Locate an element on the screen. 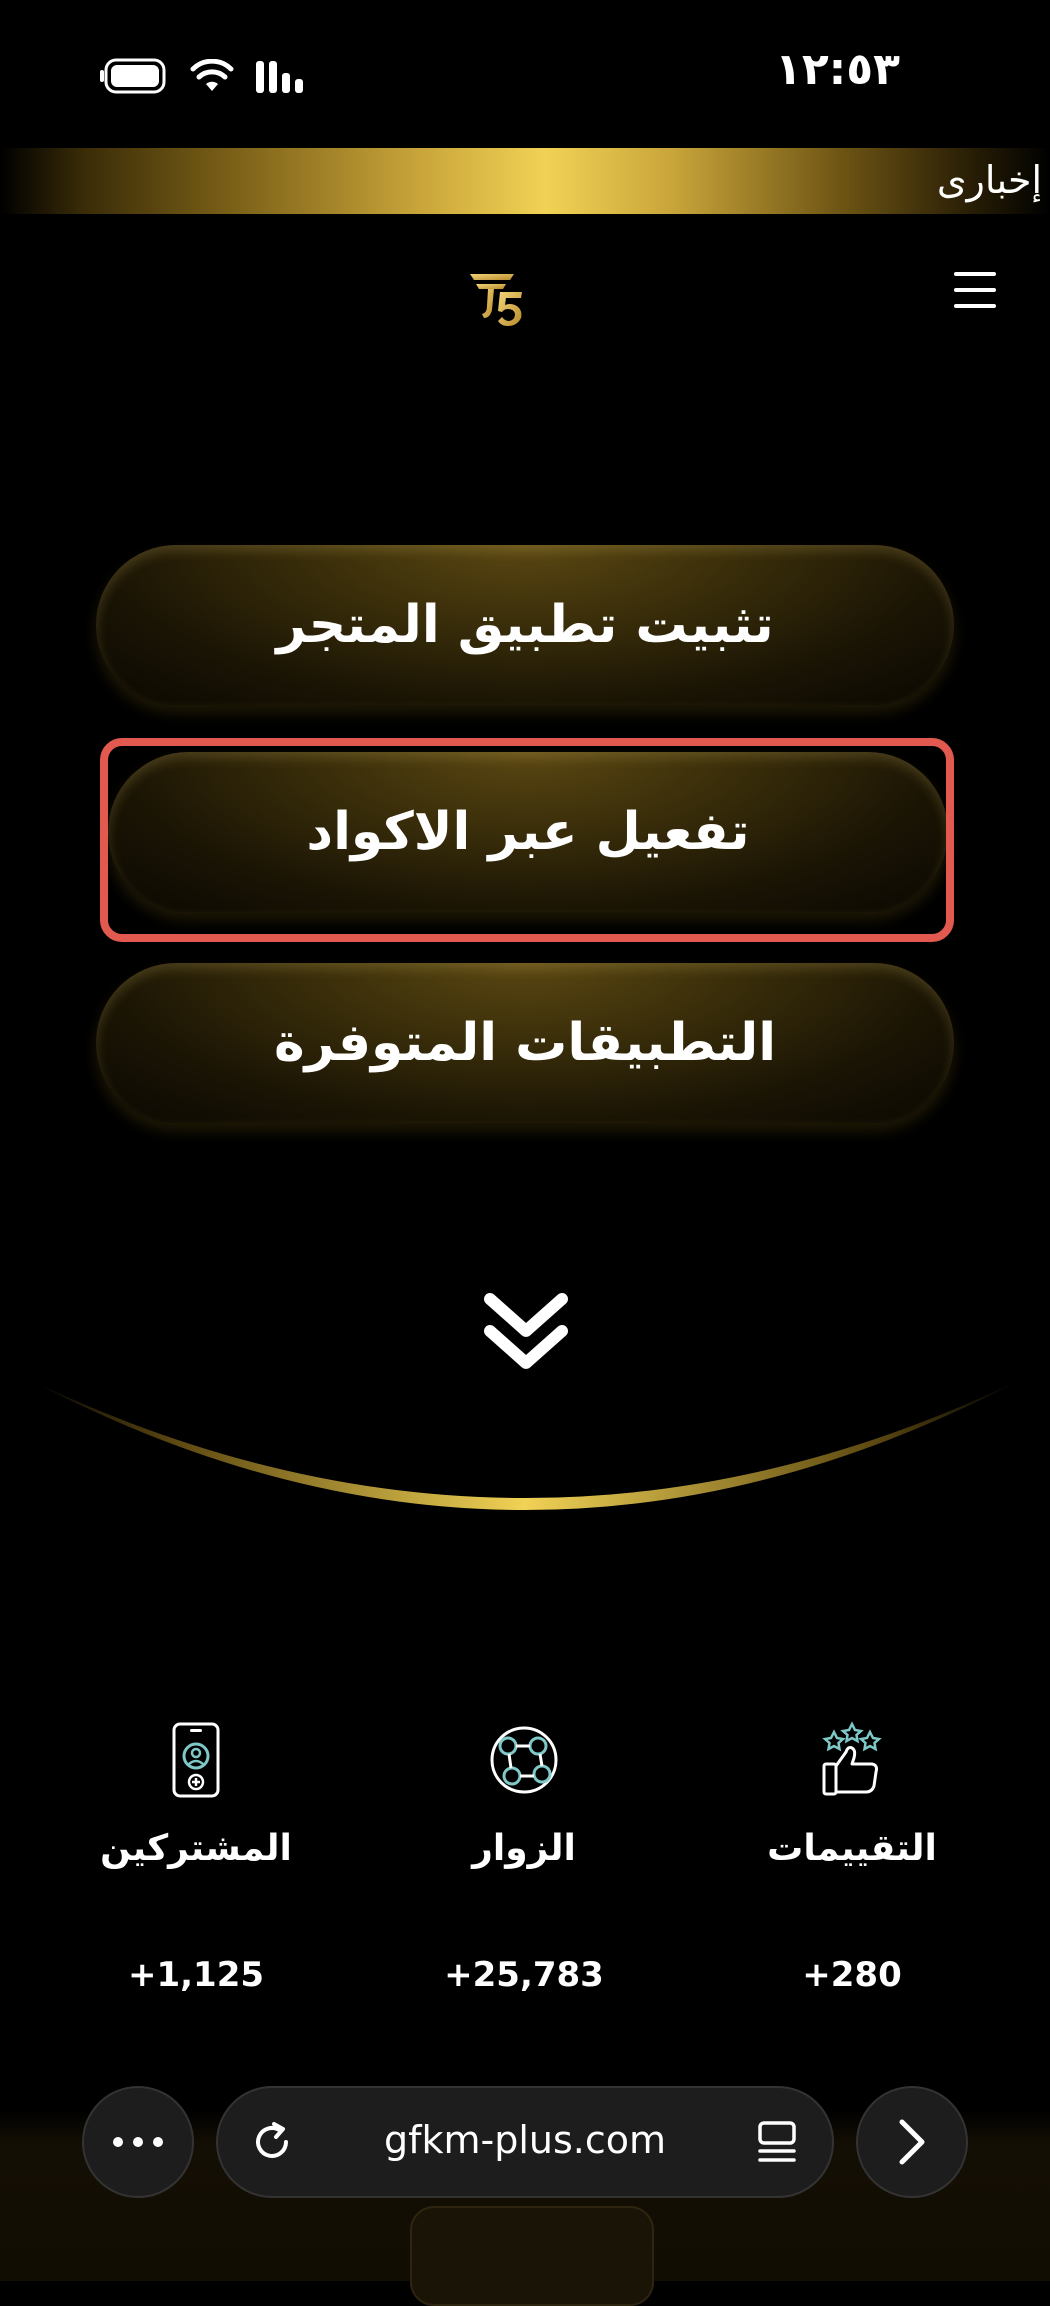 The image size is (1050, 2306). stat-visitors: الزوار +25,783 is located at coordinates (524, 1857).